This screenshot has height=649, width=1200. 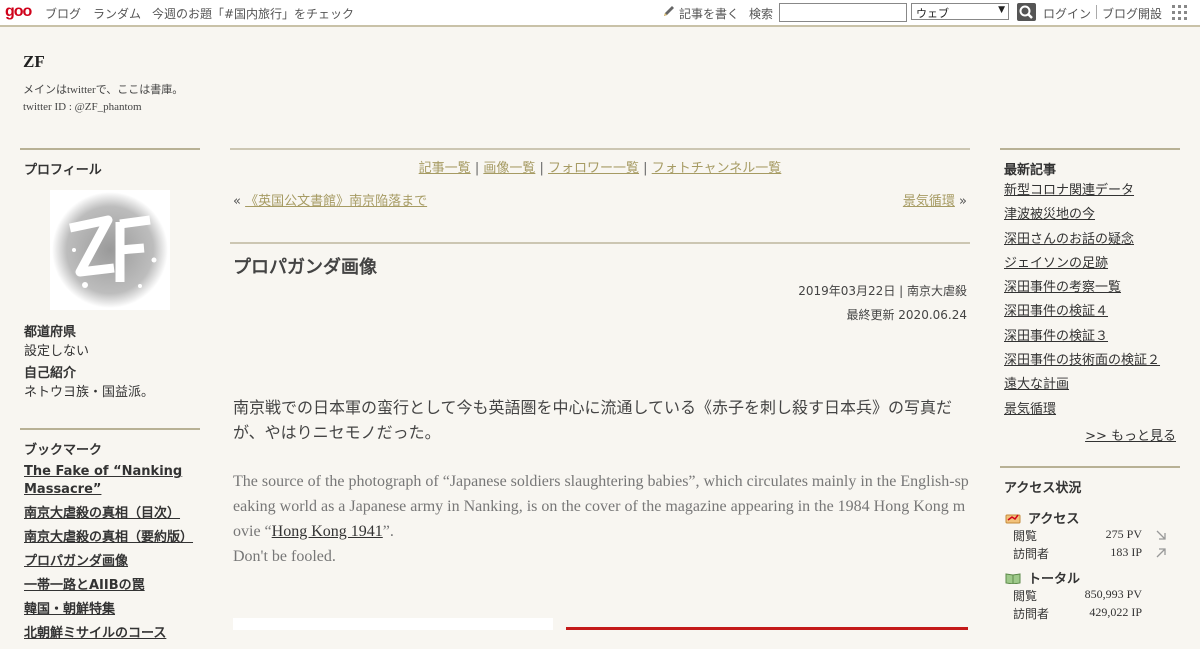 I want to click on list-item: 深田事件の技術面の検証２, so click(x=1082, y=361).